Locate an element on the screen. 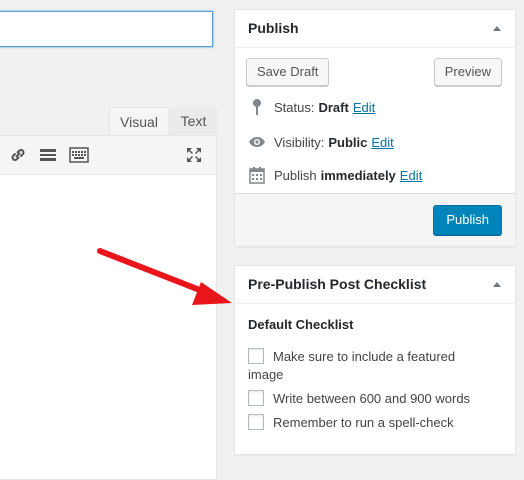  checklist-item: Remember to run a spell-check is located at coordinates (351, 423).